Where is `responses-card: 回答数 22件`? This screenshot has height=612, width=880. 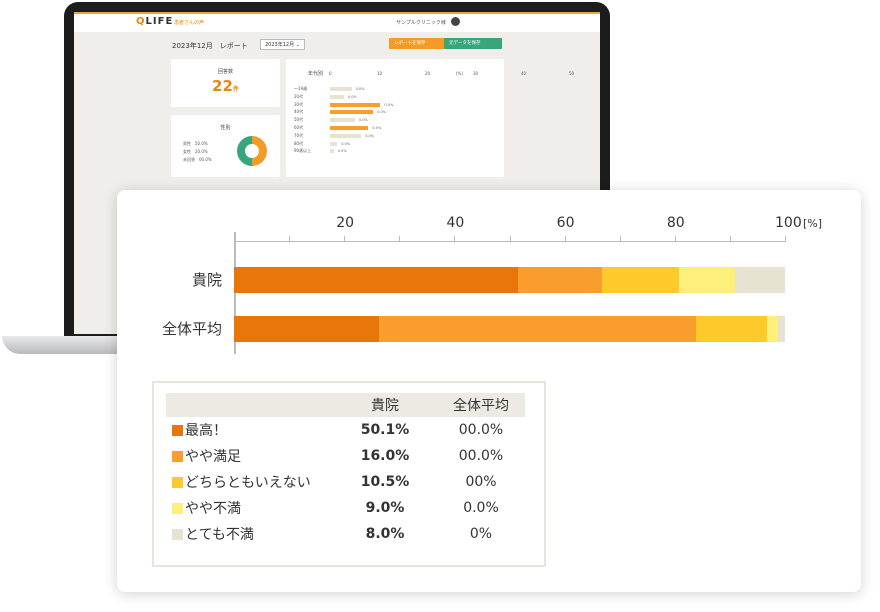
responses-card: 回答数 22件 is located at coordinates (225, 83).